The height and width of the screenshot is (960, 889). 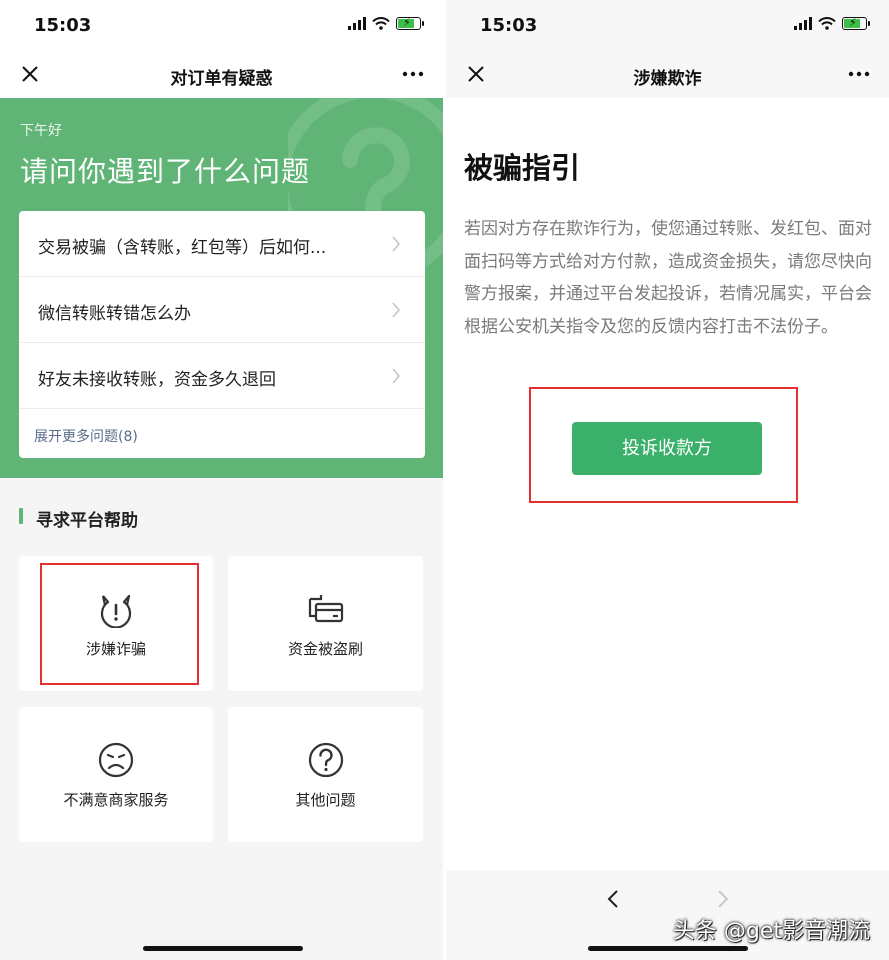 What do you see at coordinates (221, 79) in the screenshot?
I see `page-title: 对订单有疑惑` at bounding box center [221, 79].